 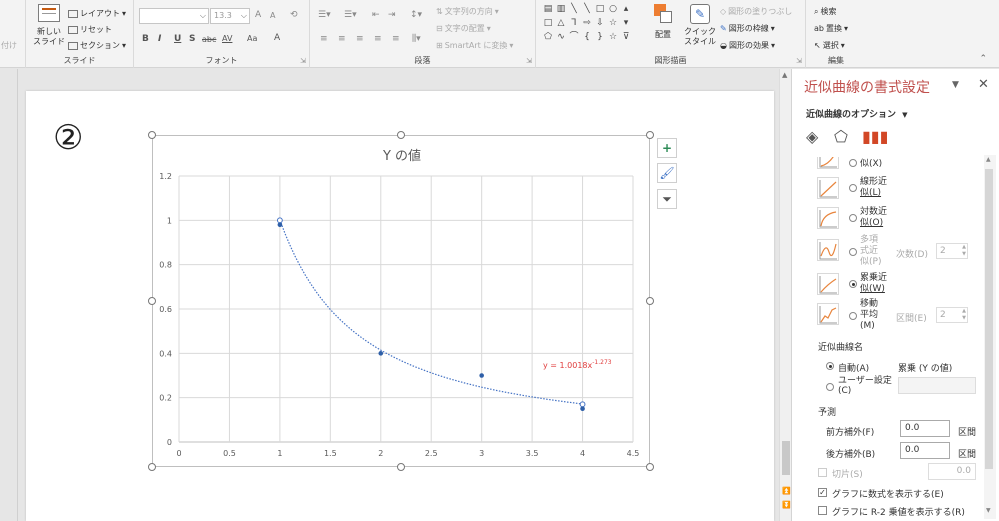 I want to click on trend-type-log: 対数近 似(O), so click(x=887, y=218).